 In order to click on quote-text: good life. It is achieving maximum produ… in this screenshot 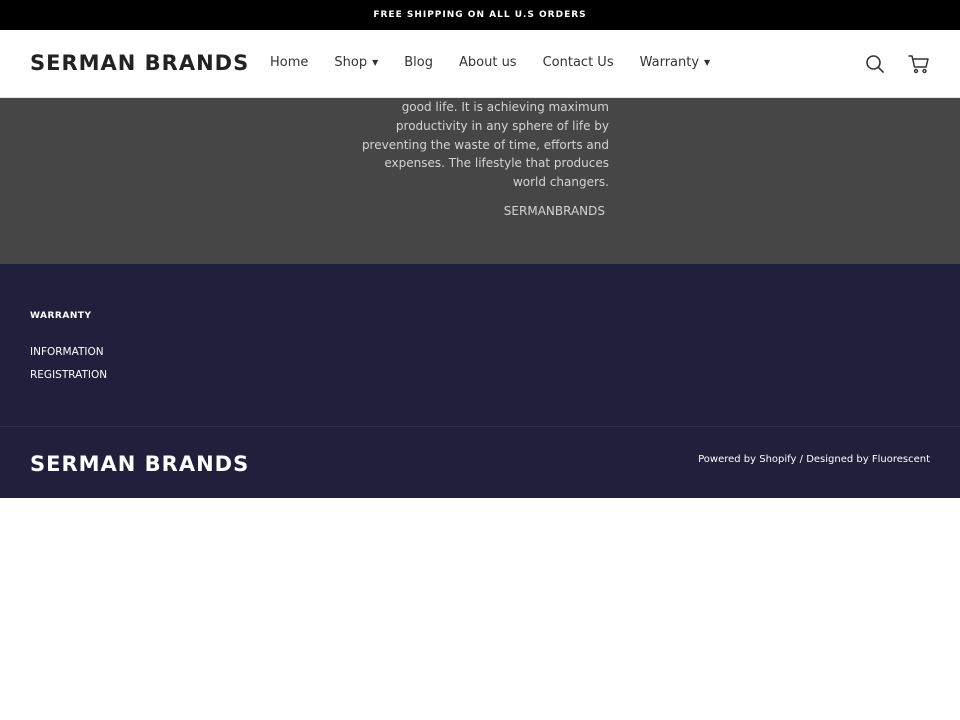, I will do `click(485, 145)`.